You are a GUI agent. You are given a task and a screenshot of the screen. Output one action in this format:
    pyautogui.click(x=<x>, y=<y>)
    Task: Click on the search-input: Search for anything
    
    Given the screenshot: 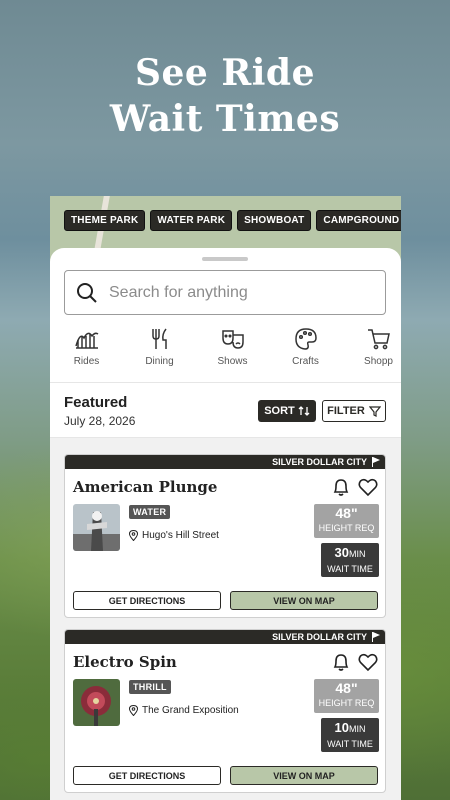 What is the action you would take?
    pyautogui.click(x=225, y=292)
    